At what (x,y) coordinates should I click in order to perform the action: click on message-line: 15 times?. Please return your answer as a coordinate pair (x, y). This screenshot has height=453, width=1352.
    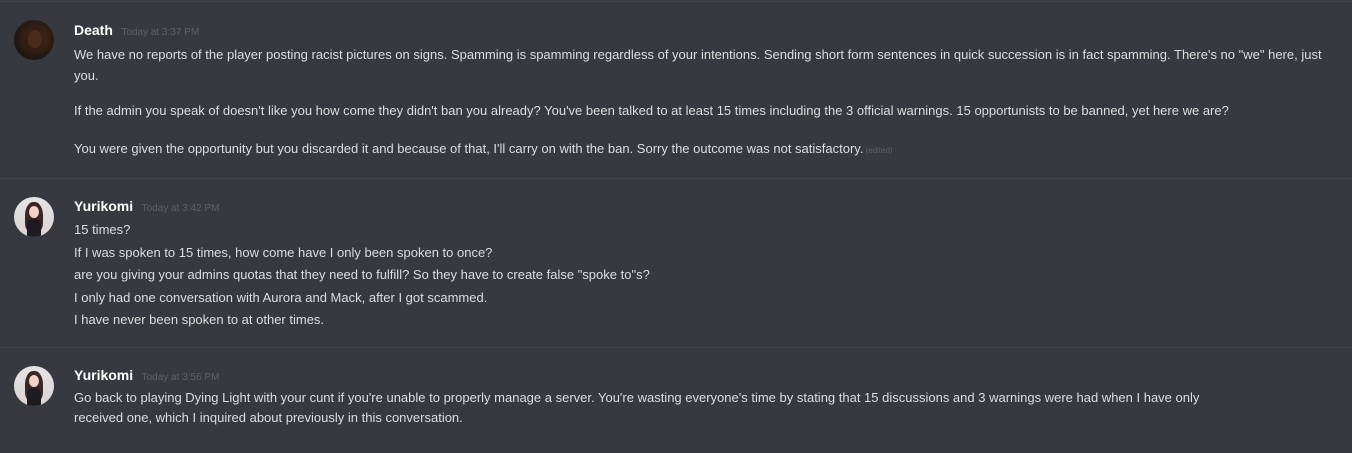
    Looking at the image, I should click on (102, 229).